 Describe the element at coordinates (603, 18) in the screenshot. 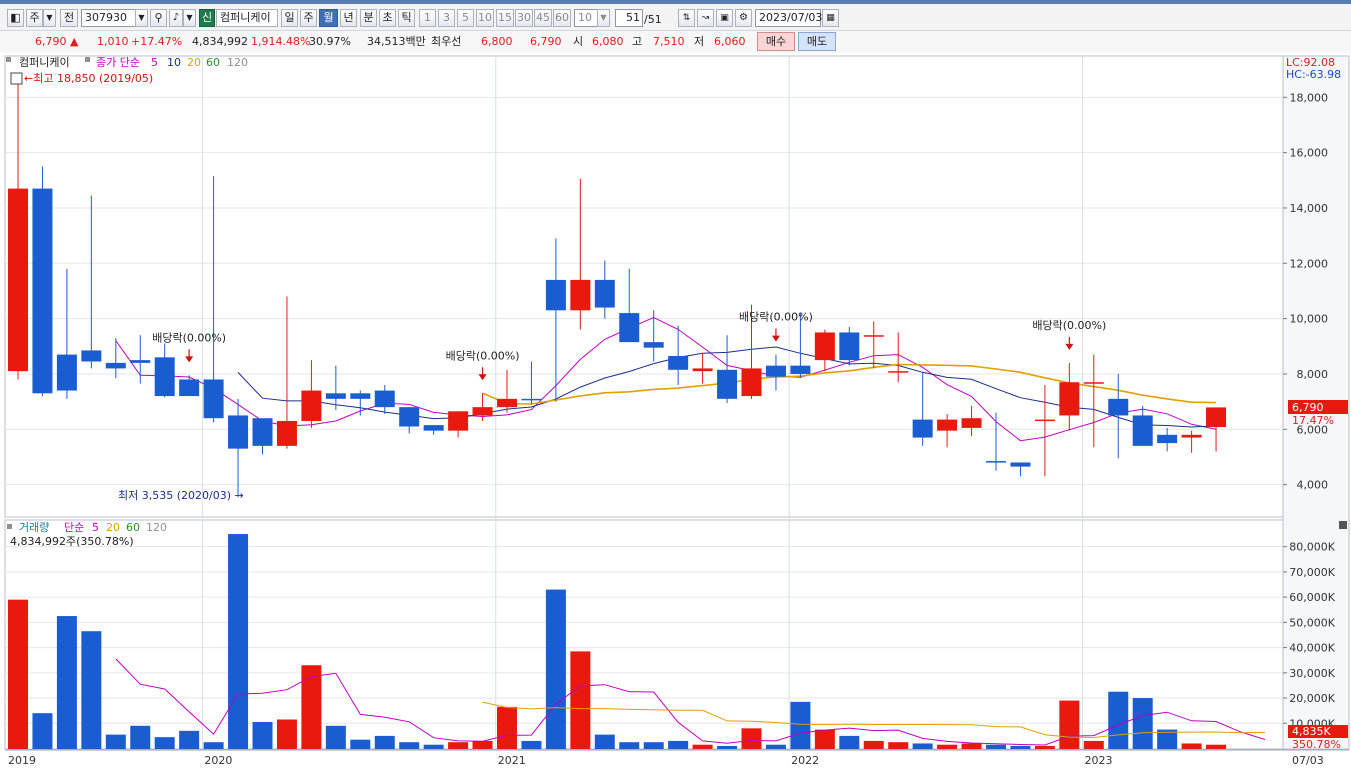

I see `interval-chevron-down-icon: ▼` at that location.